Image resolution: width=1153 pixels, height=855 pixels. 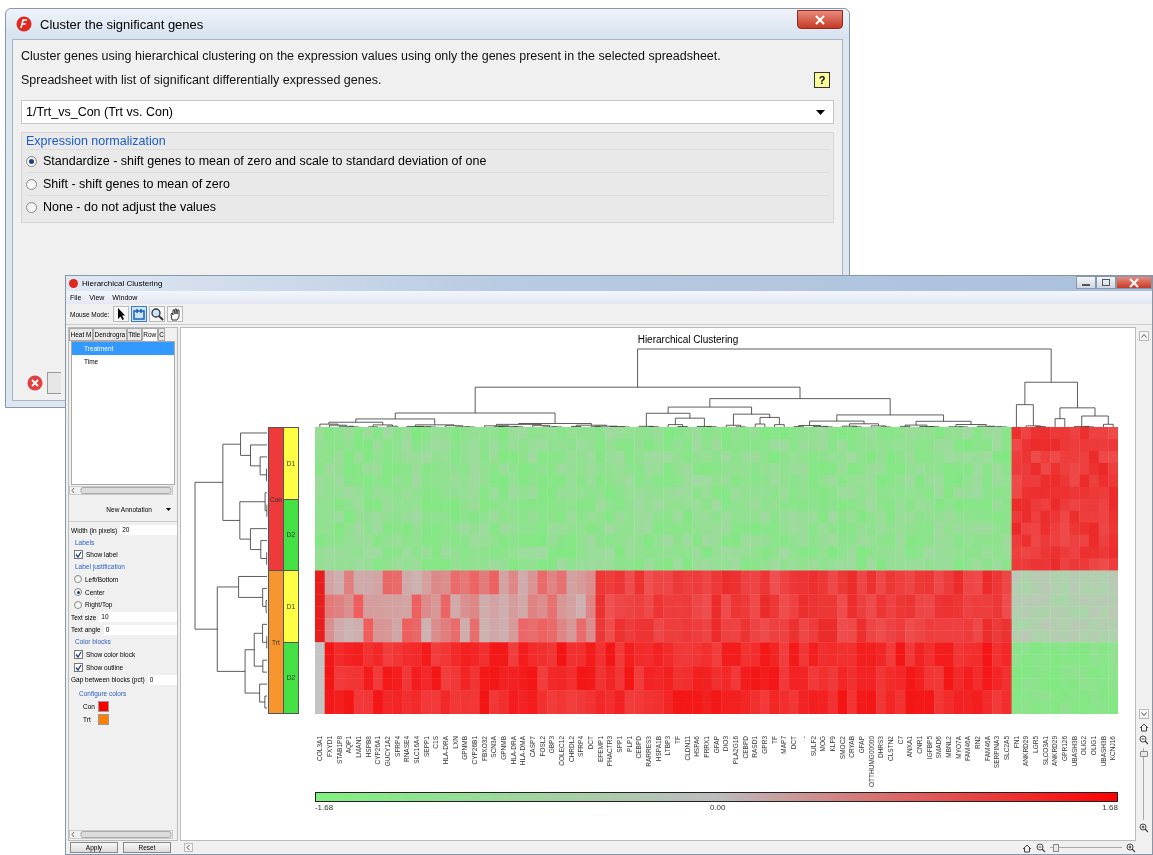 What do you see at coordinates (1144, 336) in the screenshot?
I see `scroll-up-icon` at bounding box center [1144, 336].